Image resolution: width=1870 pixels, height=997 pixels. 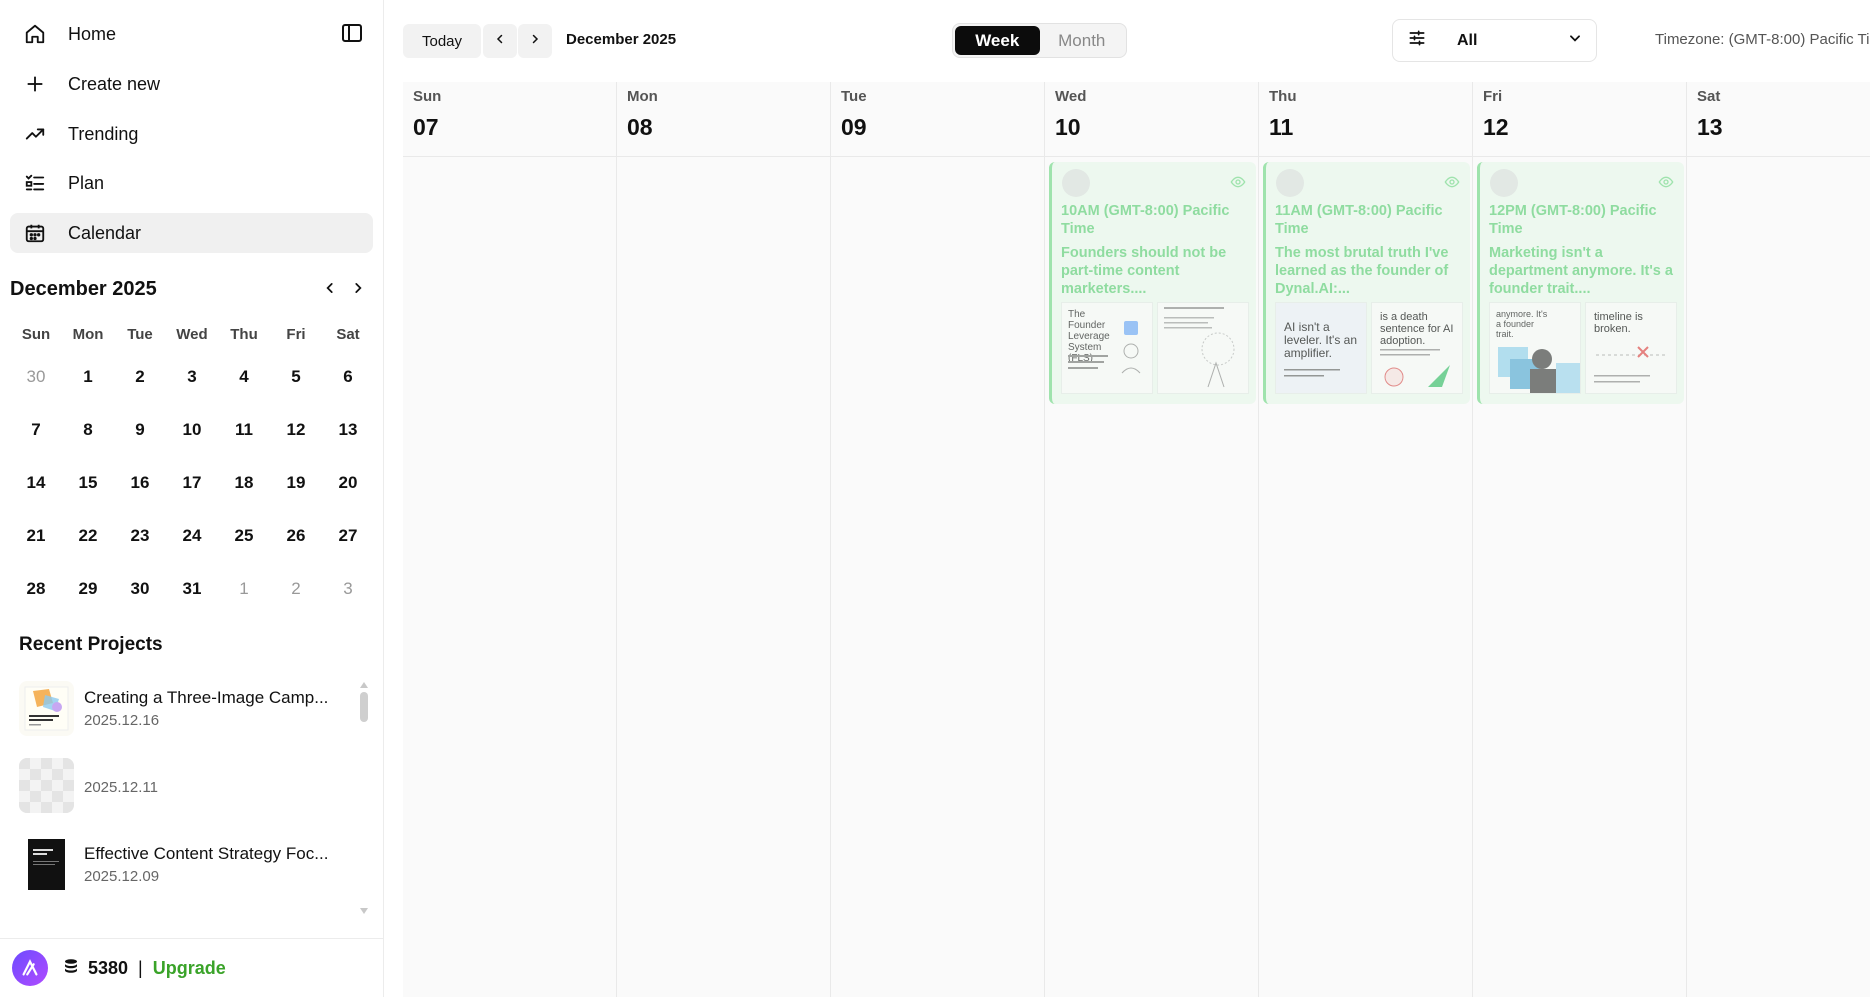 What do you see at coordinates (997, 40) in the screenshot?
I see `week-view-button: Week` at bounding box center [997, 40].